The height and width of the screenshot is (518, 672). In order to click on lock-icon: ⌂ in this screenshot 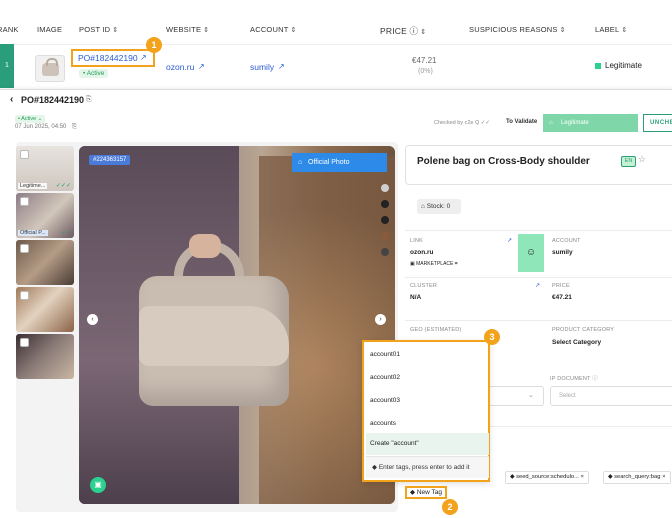, I will do `click(551, 123)`.